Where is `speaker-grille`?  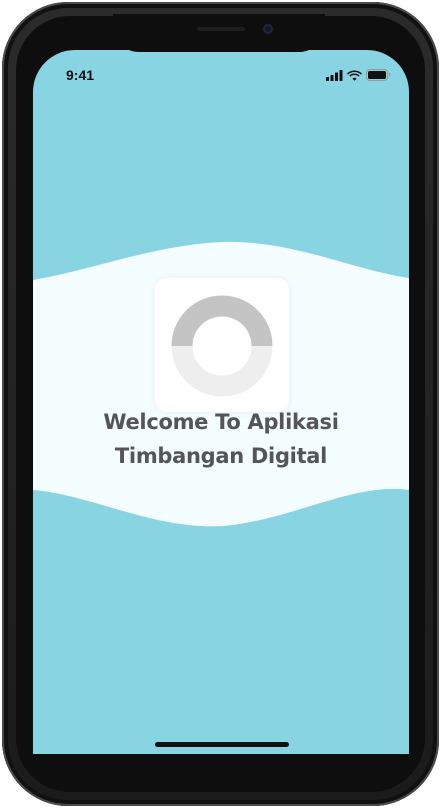
speaker-grille is located at coordinates (221, 29).